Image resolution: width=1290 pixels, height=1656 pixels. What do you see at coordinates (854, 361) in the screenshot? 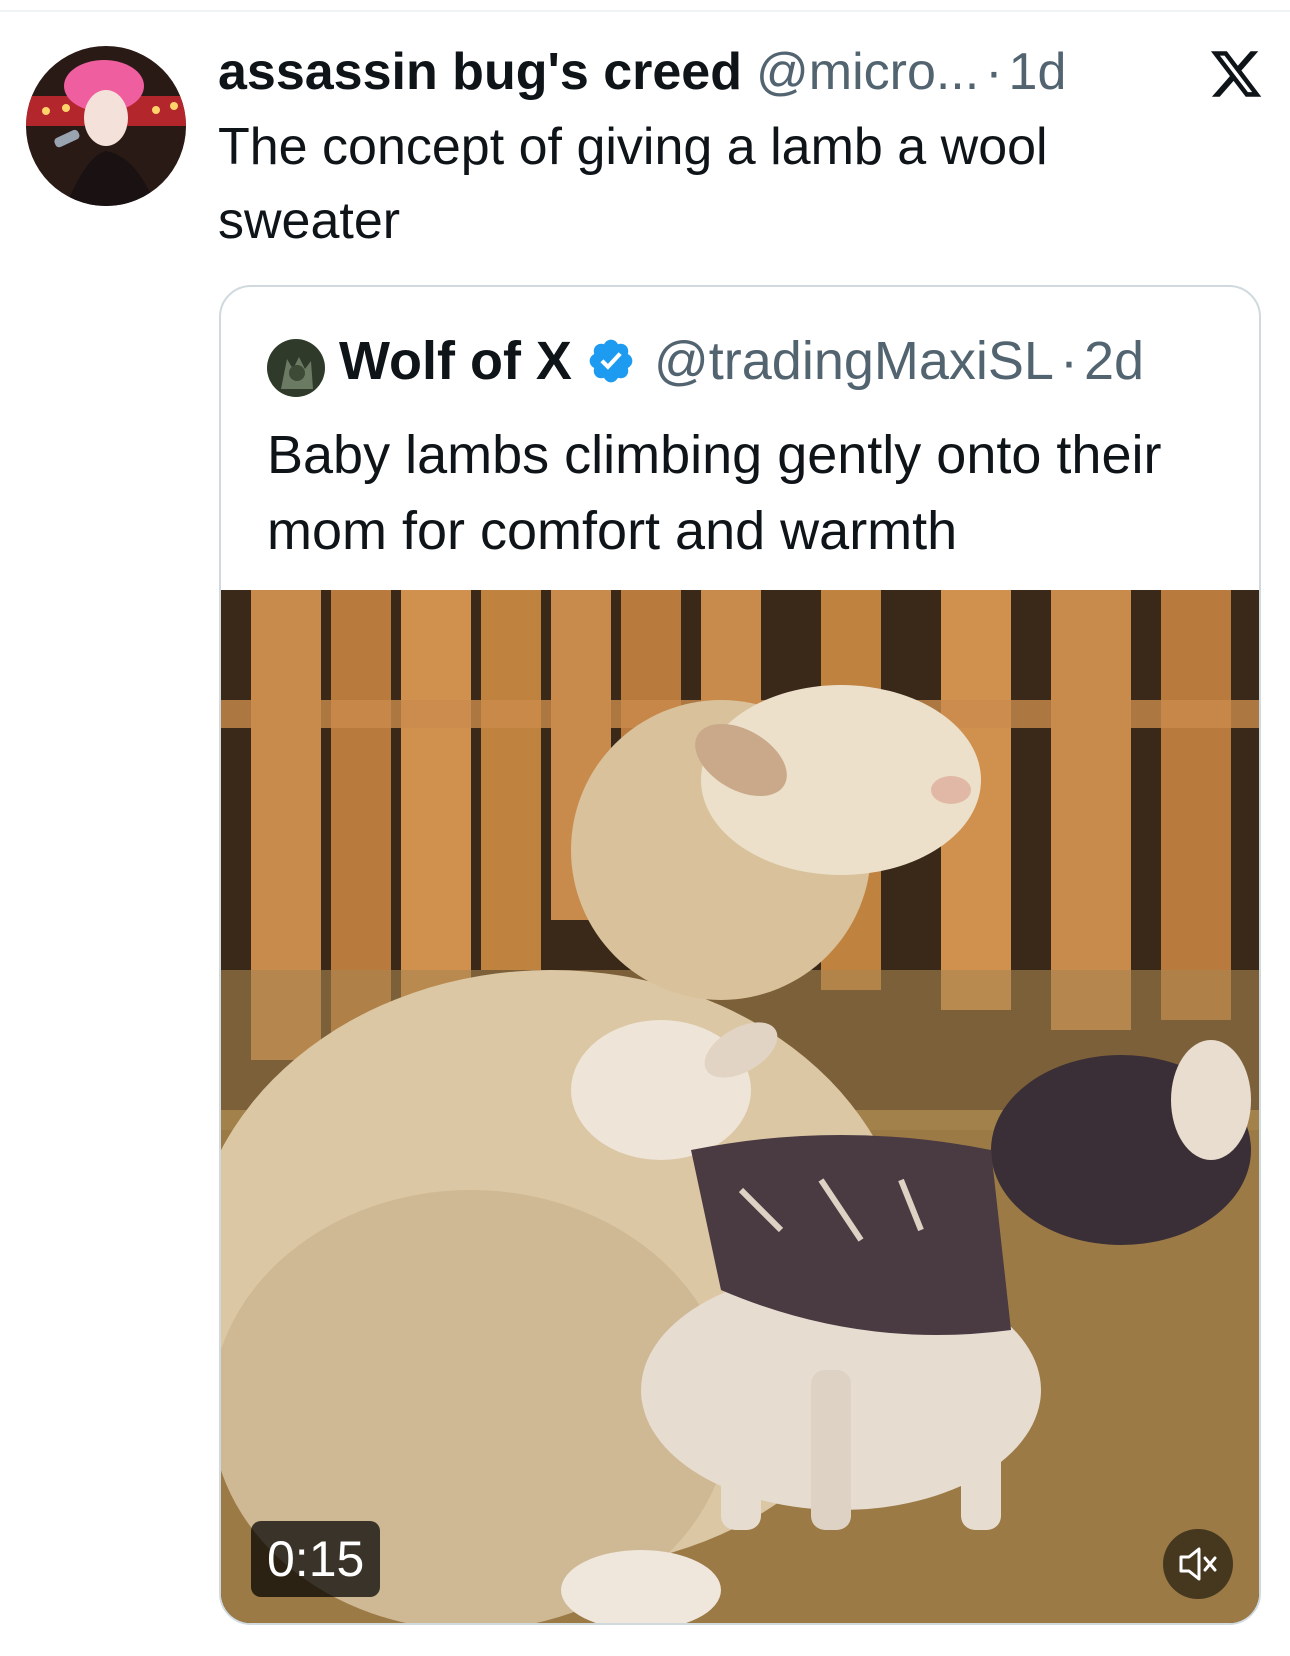
I see `quoted-handle: @tradingMaxiSL` at bounding box center [854, 361].